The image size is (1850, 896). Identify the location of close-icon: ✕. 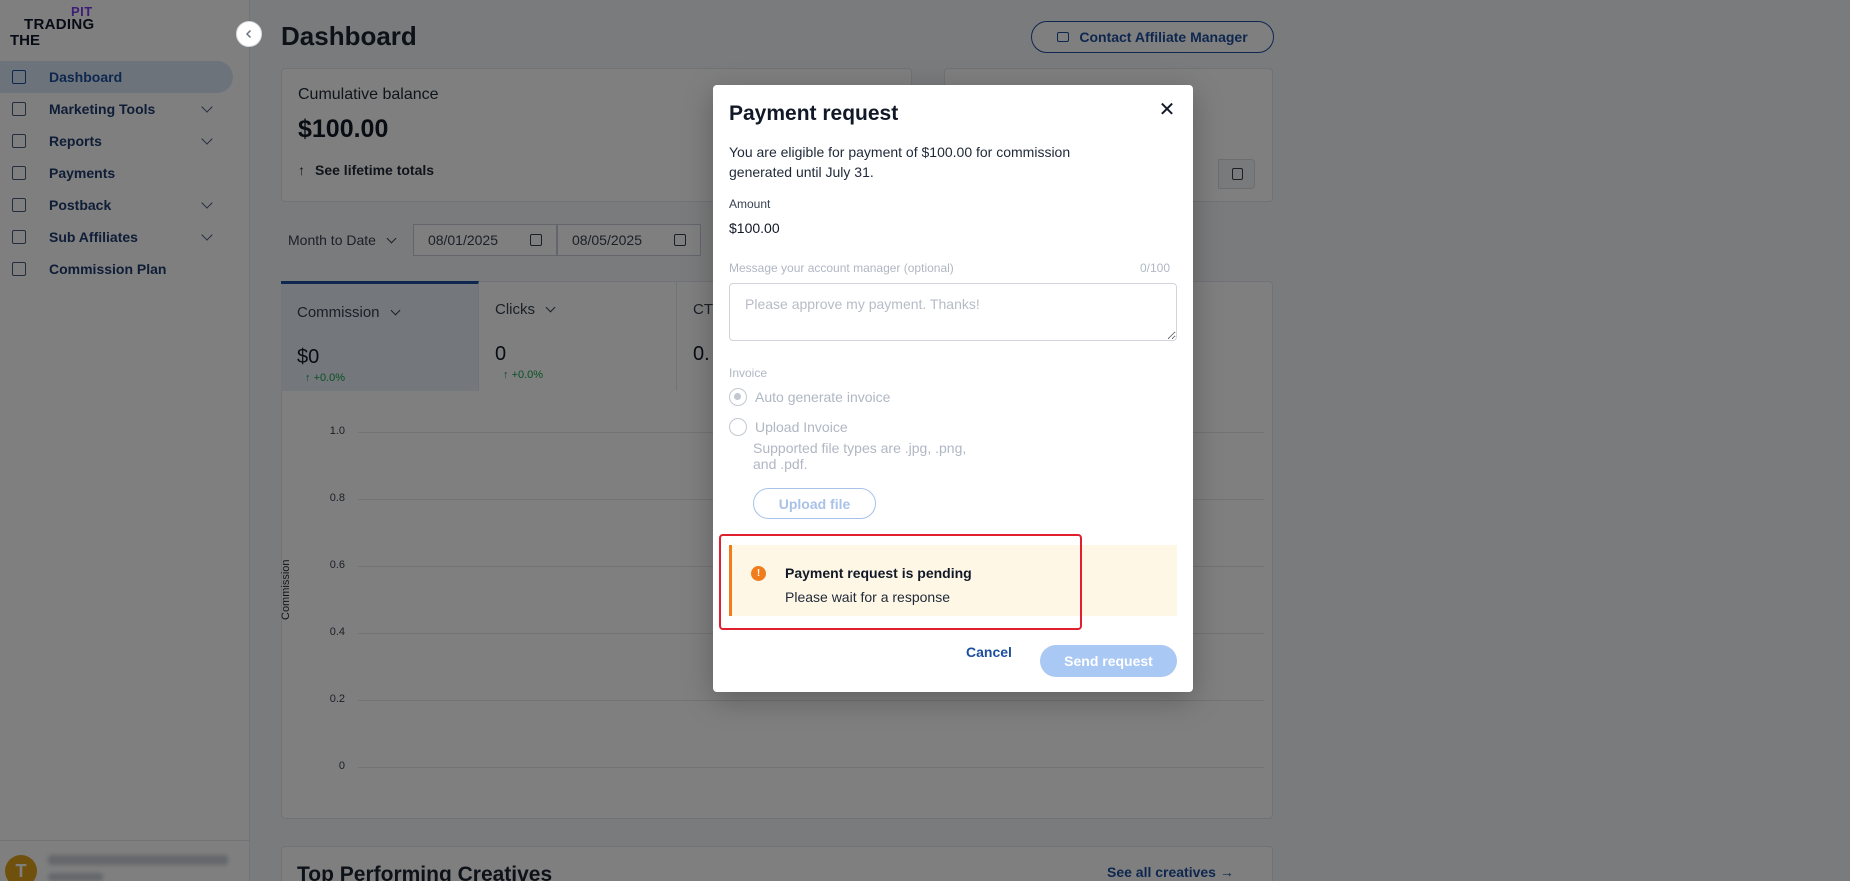
(1167, 109).